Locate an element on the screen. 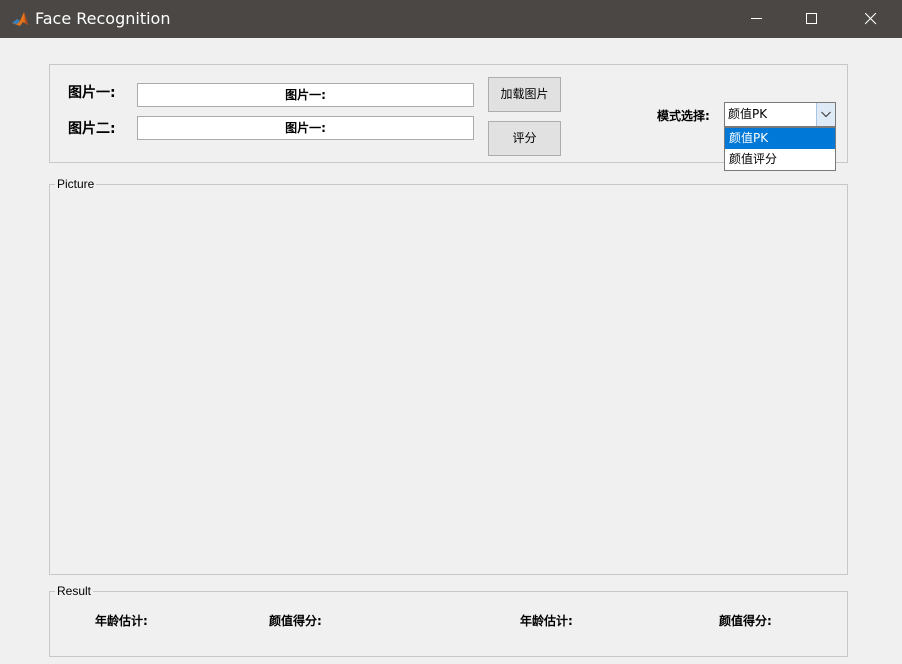 This screenshot has width=902, height=664. maximize-icon is located at coordinates (811, 18).